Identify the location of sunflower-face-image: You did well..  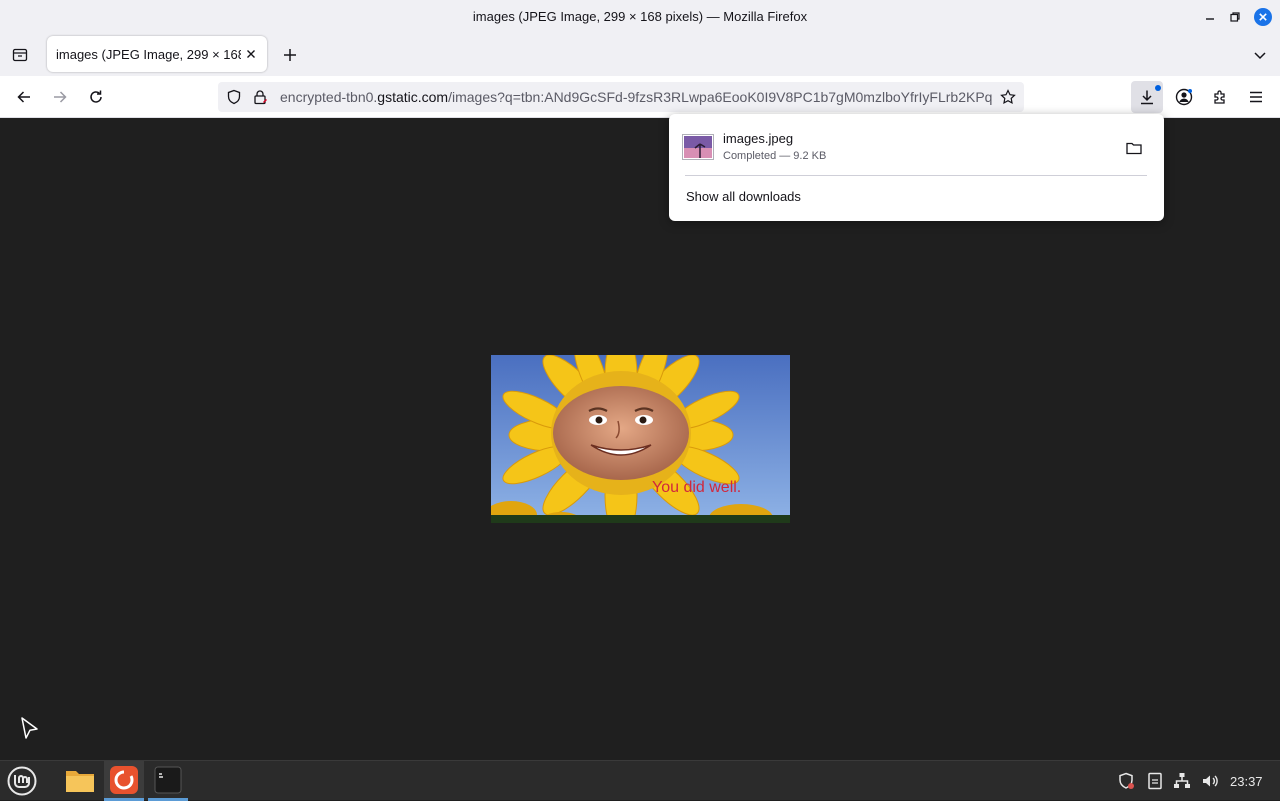
(640, 439).